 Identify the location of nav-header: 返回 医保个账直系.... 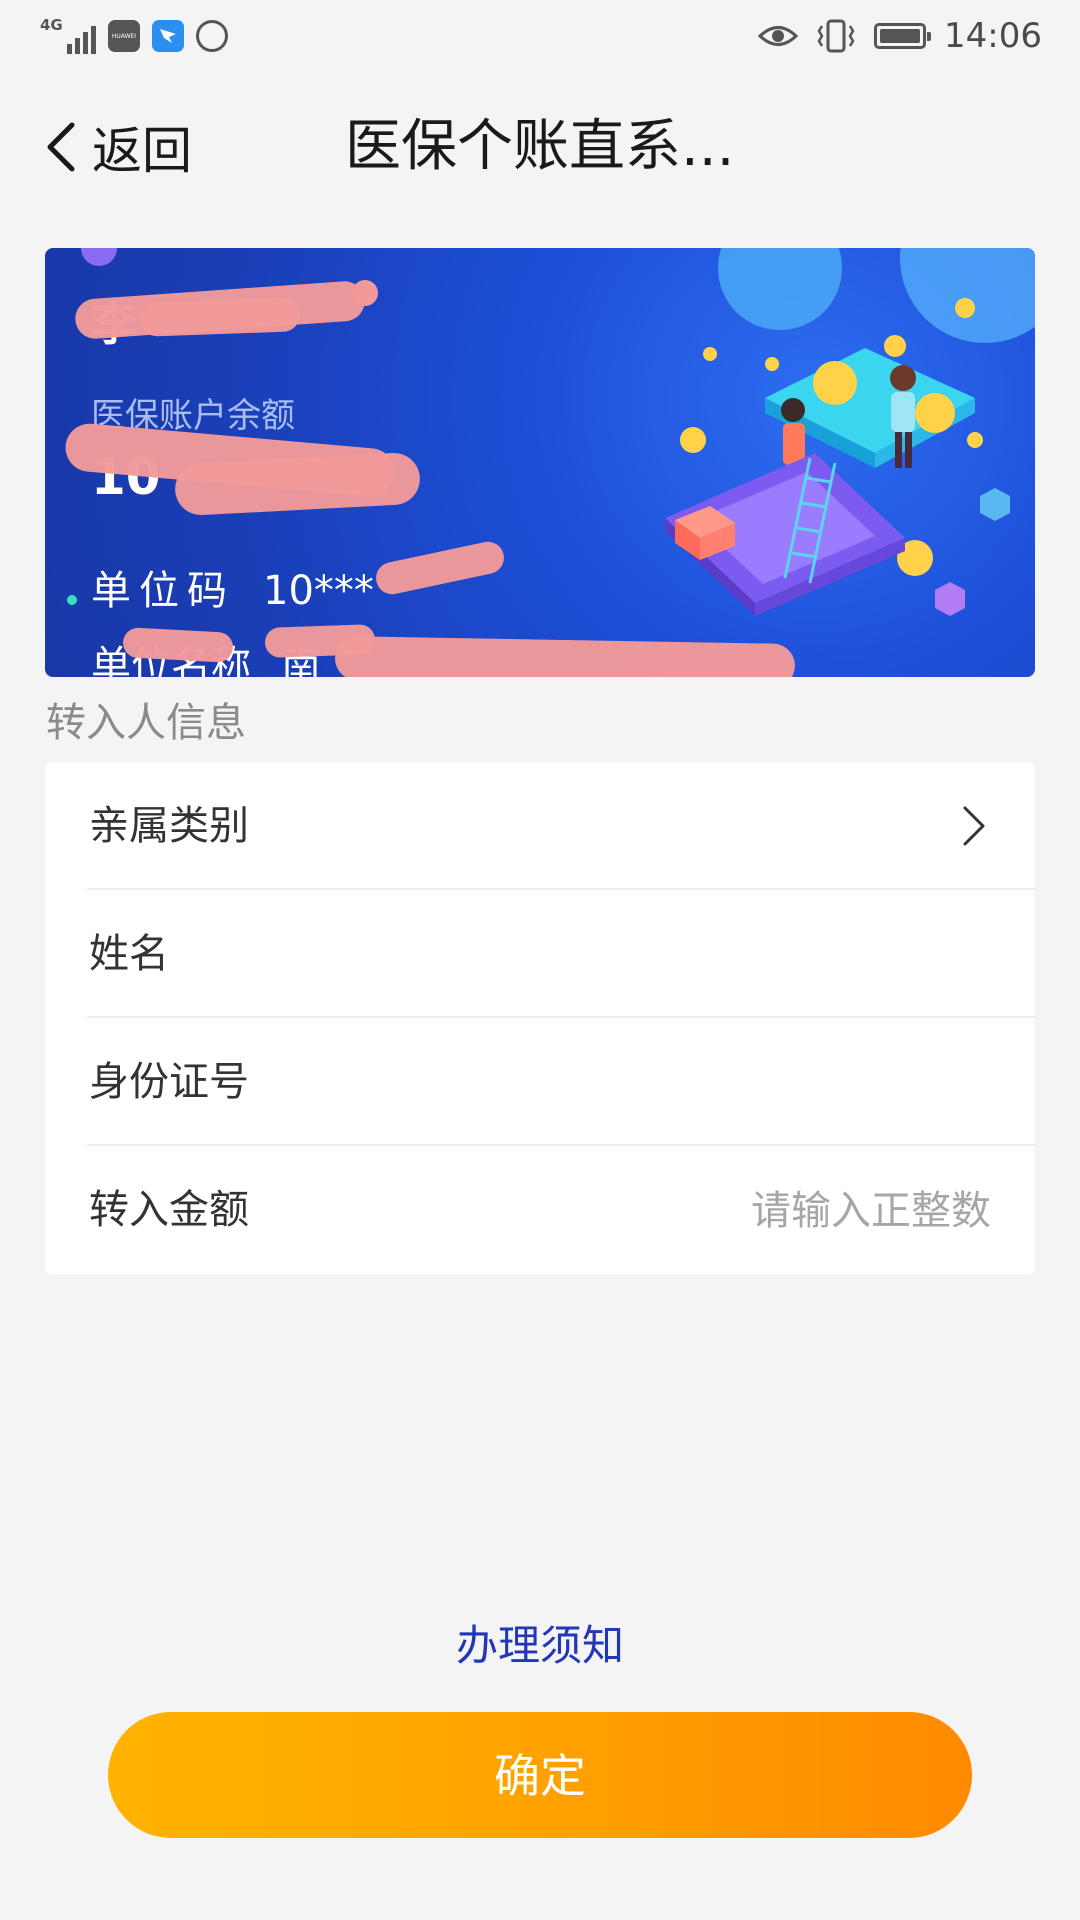
(540, 147).